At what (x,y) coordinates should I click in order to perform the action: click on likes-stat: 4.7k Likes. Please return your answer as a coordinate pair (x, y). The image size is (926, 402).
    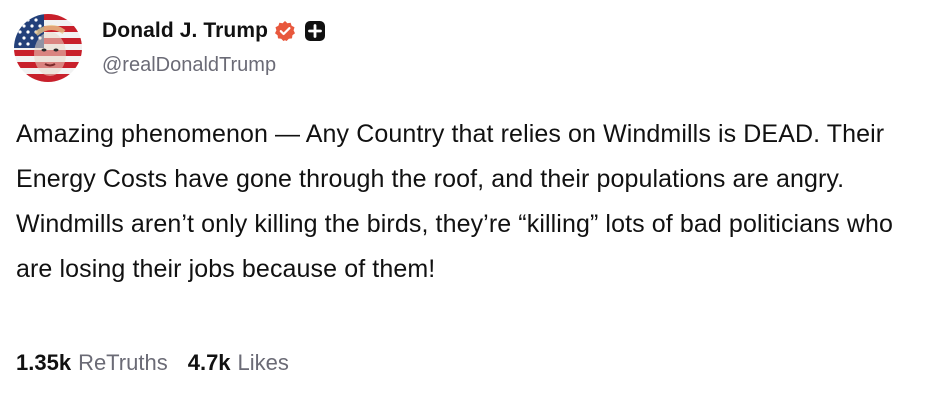
    Looking at the image, I should click on (238, 363).